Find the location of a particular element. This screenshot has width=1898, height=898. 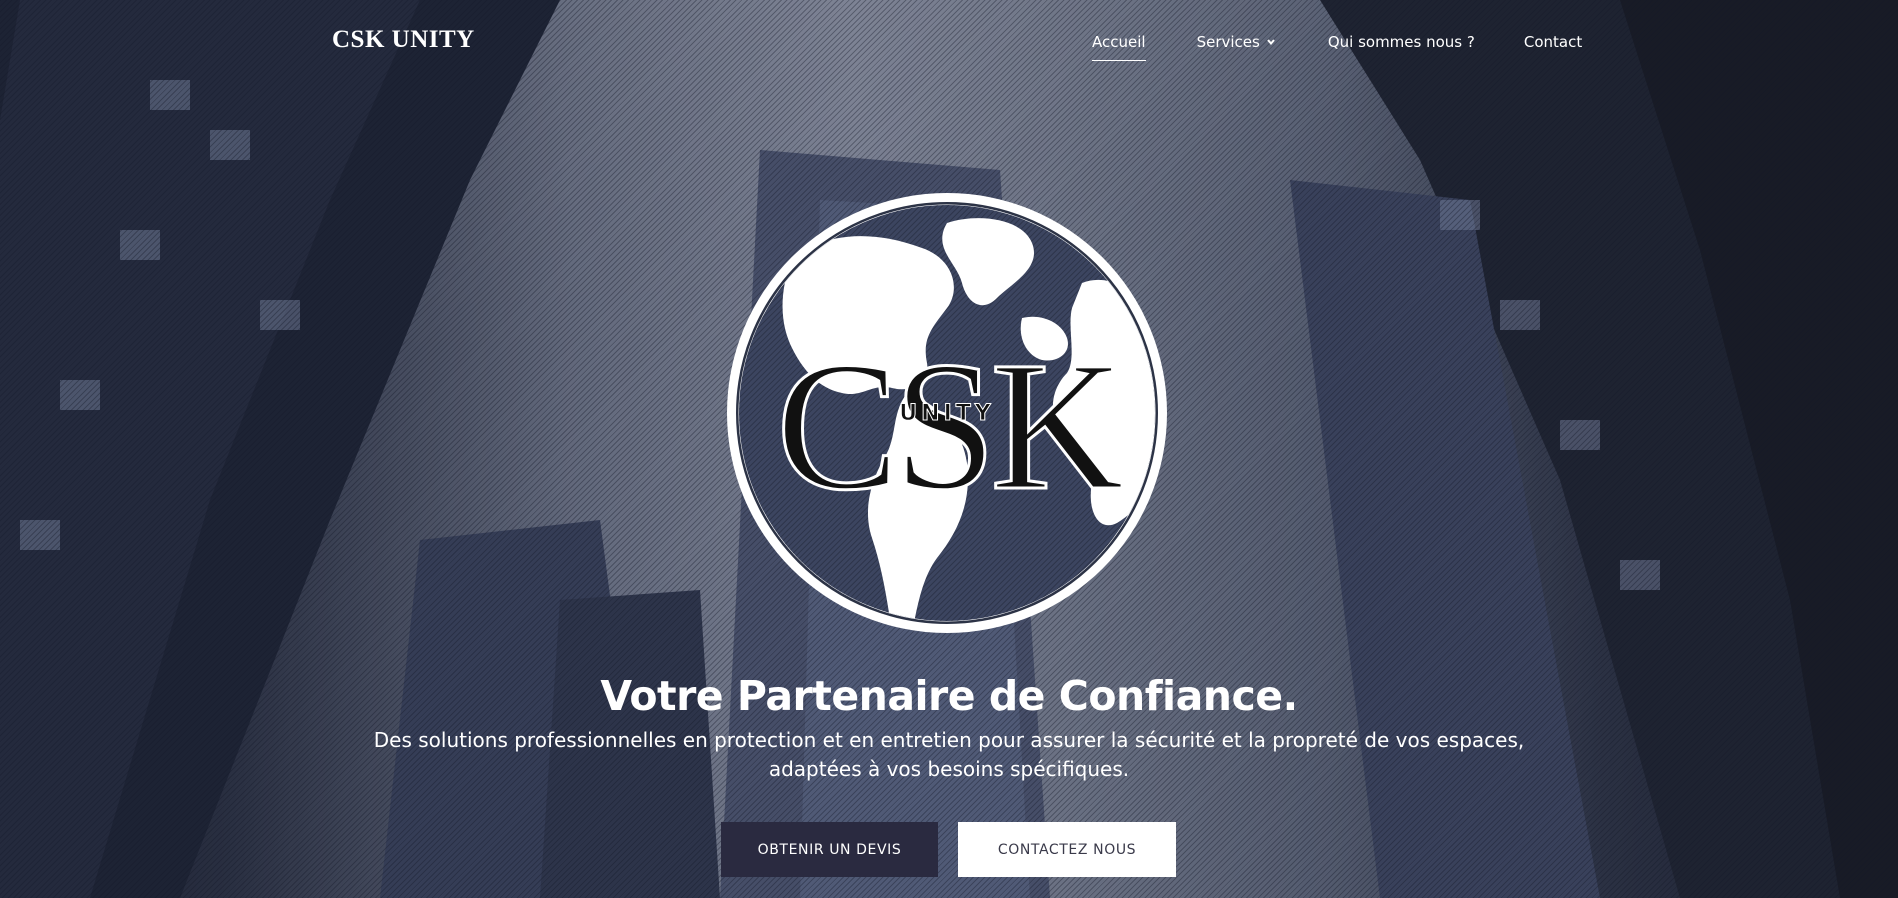

logo-letters: CSK UNITY is located at coordinates (952, 427).